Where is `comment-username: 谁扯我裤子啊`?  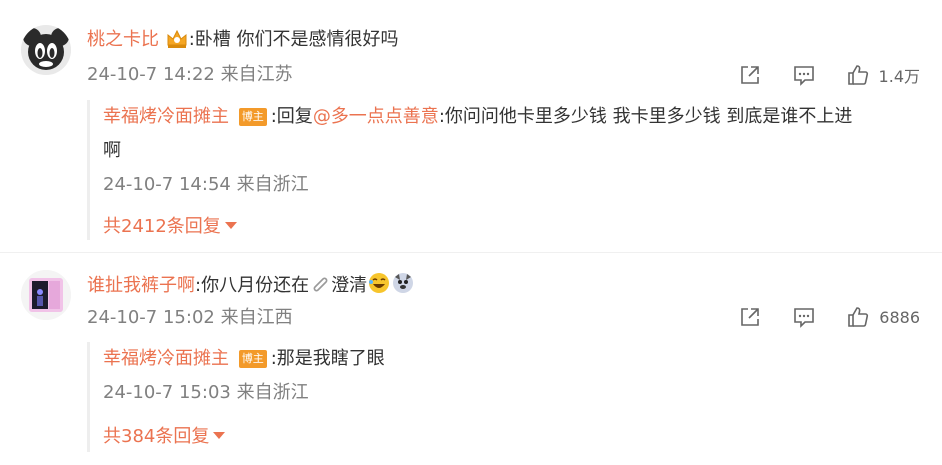
comment-username: 谁扯我裤子啊 is located at coordinates (141, 285).